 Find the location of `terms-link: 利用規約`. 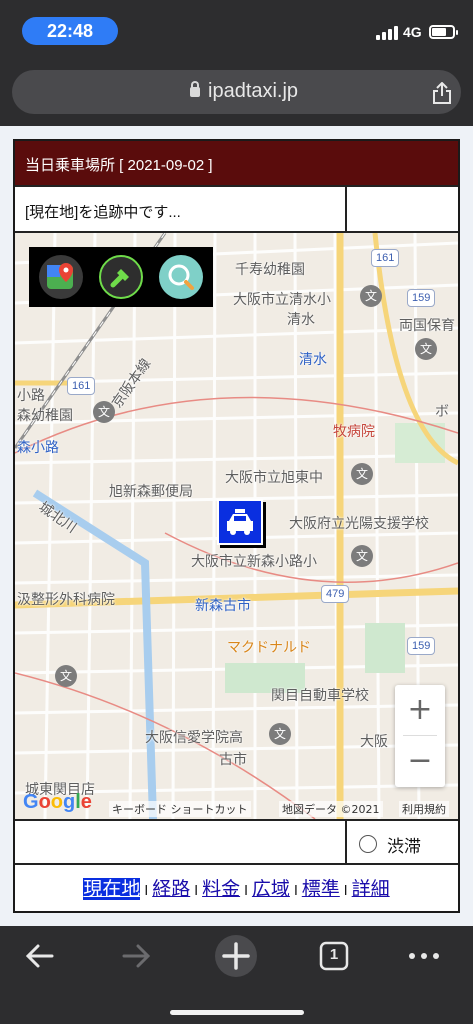

terms-link: 利用規約 is located at coordinates (424, 809).